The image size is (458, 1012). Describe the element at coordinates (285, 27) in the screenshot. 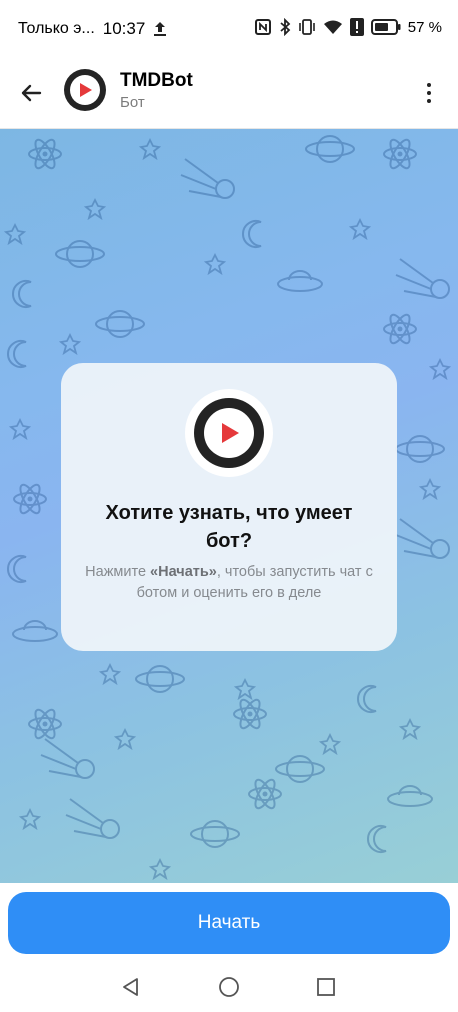

I see `bluetooth-icon` at that location.